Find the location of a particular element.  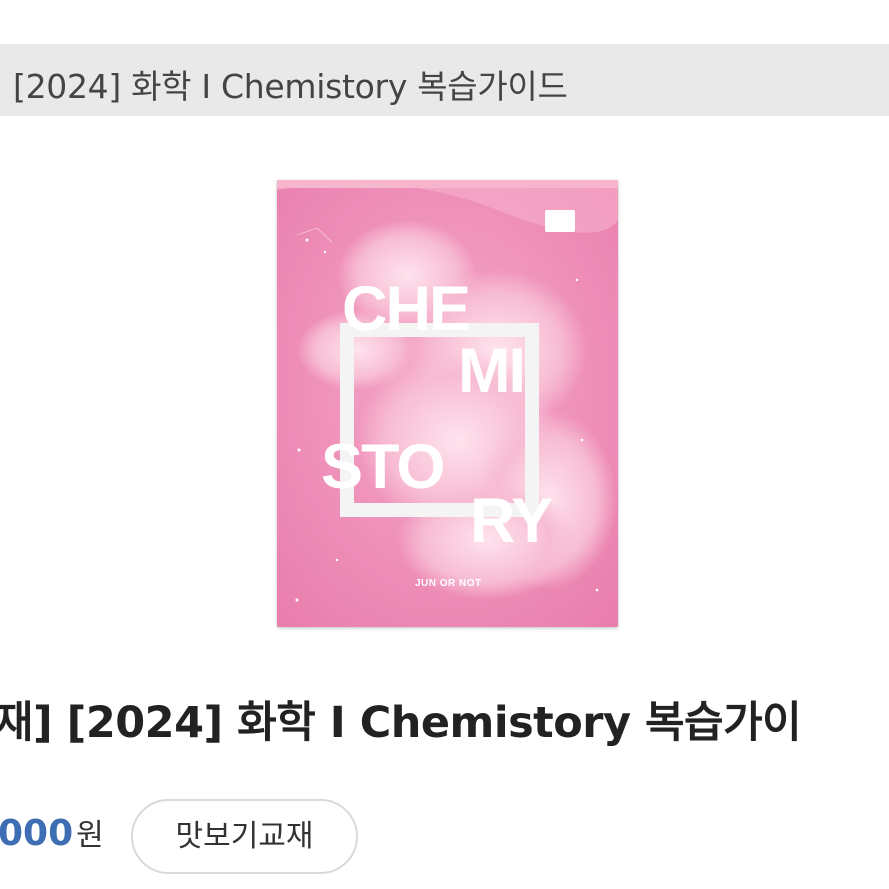

title-bar: [2024] 화학 I Chemistory 복습가이드 is located at coordinates (444, 80).